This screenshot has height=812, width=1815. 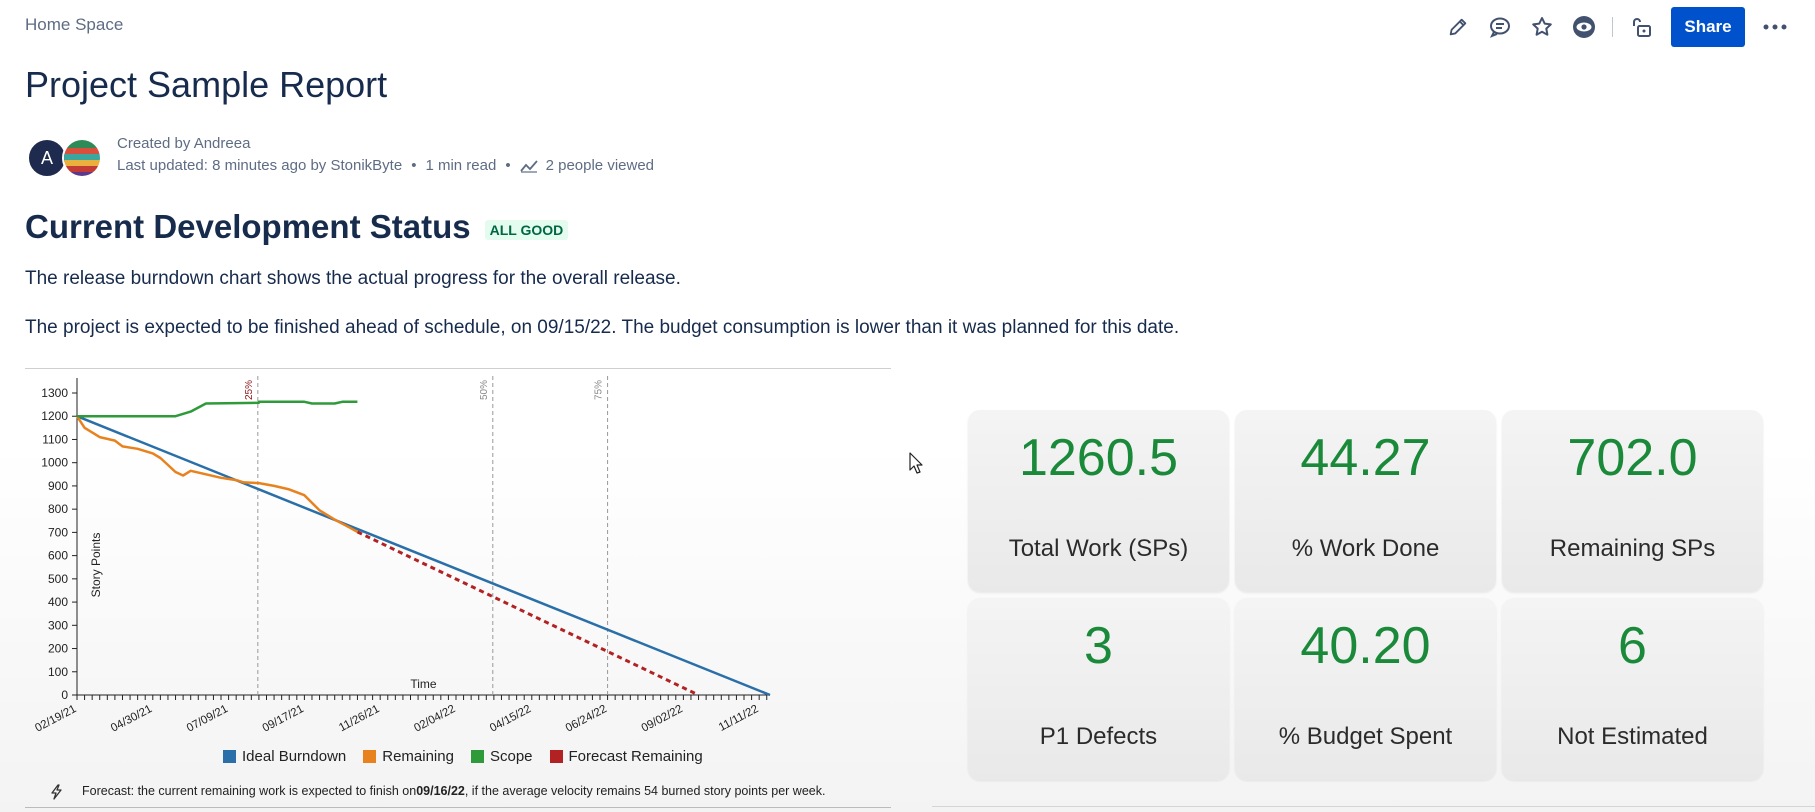 What do you see at coordinates (1458, 27) in the screenshot?
I see `edit-icon` at bounding box center [1458, 27].